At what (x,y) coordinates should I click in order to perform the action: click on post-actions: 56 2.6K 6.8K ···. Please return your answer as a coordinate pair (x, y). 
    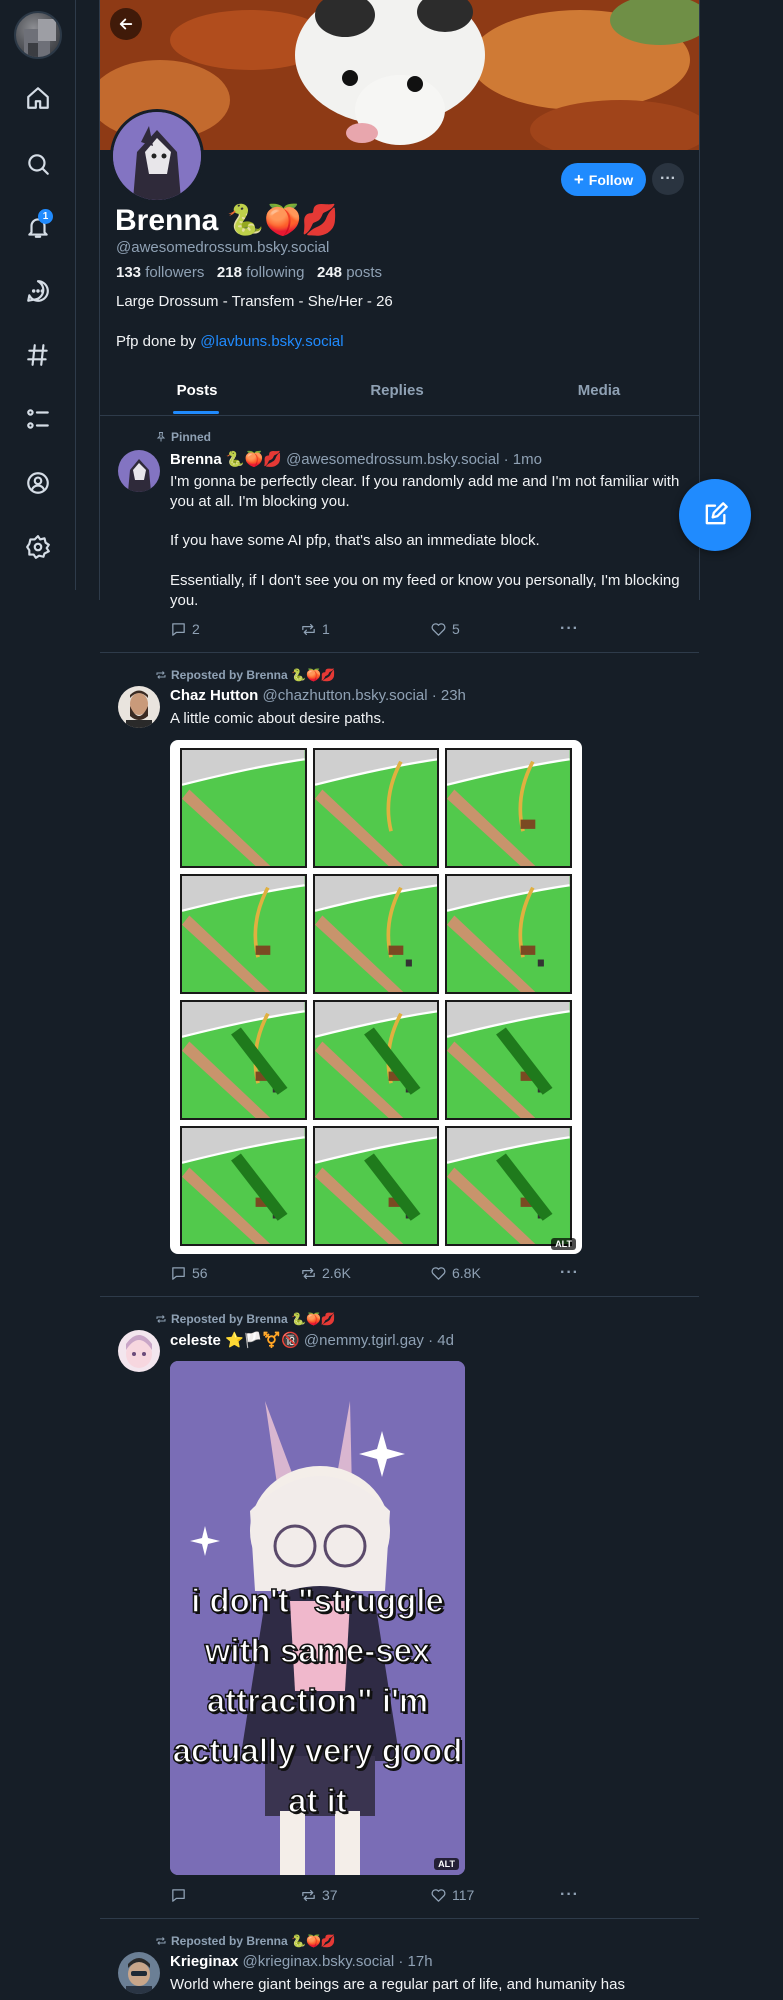
    Looking at the image, I should click on (385, 1273).